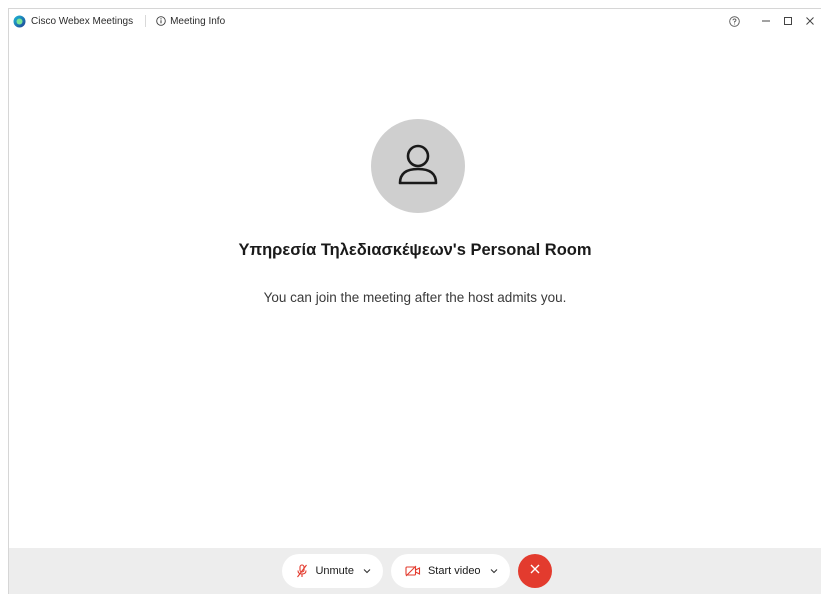  Describe the element at coordinates (734, 21) in the screenshot. I see `help-icon` at that location.